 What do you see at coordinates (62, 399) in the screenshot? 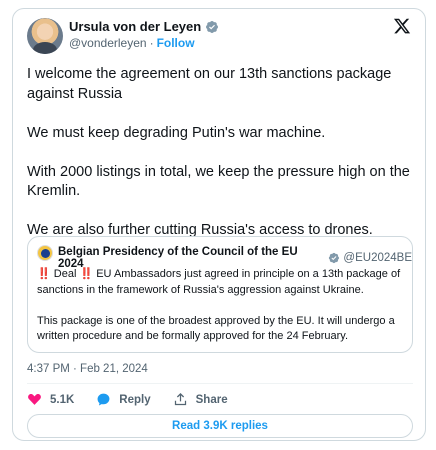
I see `like-count: 5.1K` at bounding box center [62, 399].